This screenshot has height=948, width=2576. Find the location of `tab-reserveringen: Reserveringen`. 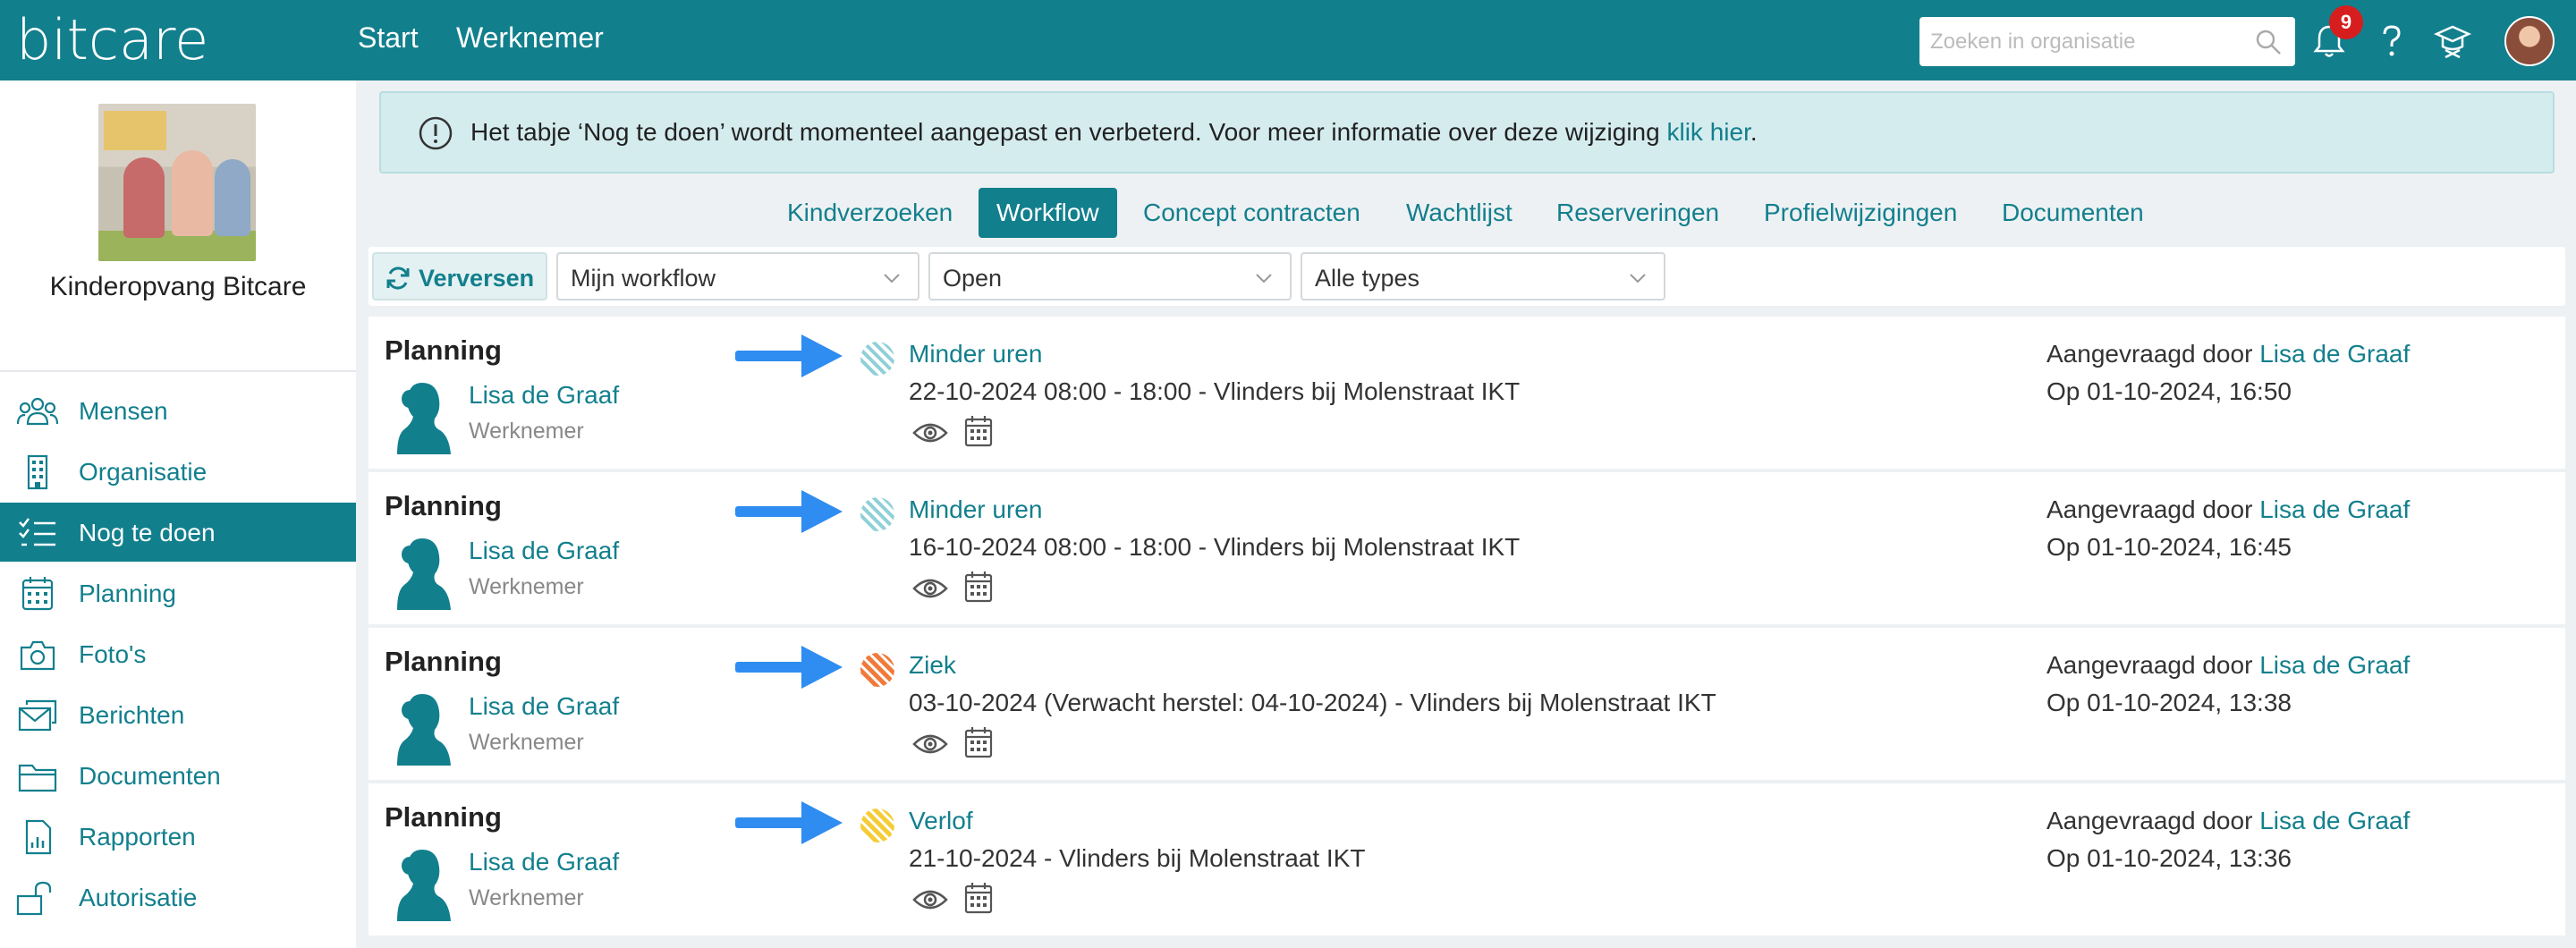

tab-reserveringen: Reserveringen is located at coordinates (1637, 213).